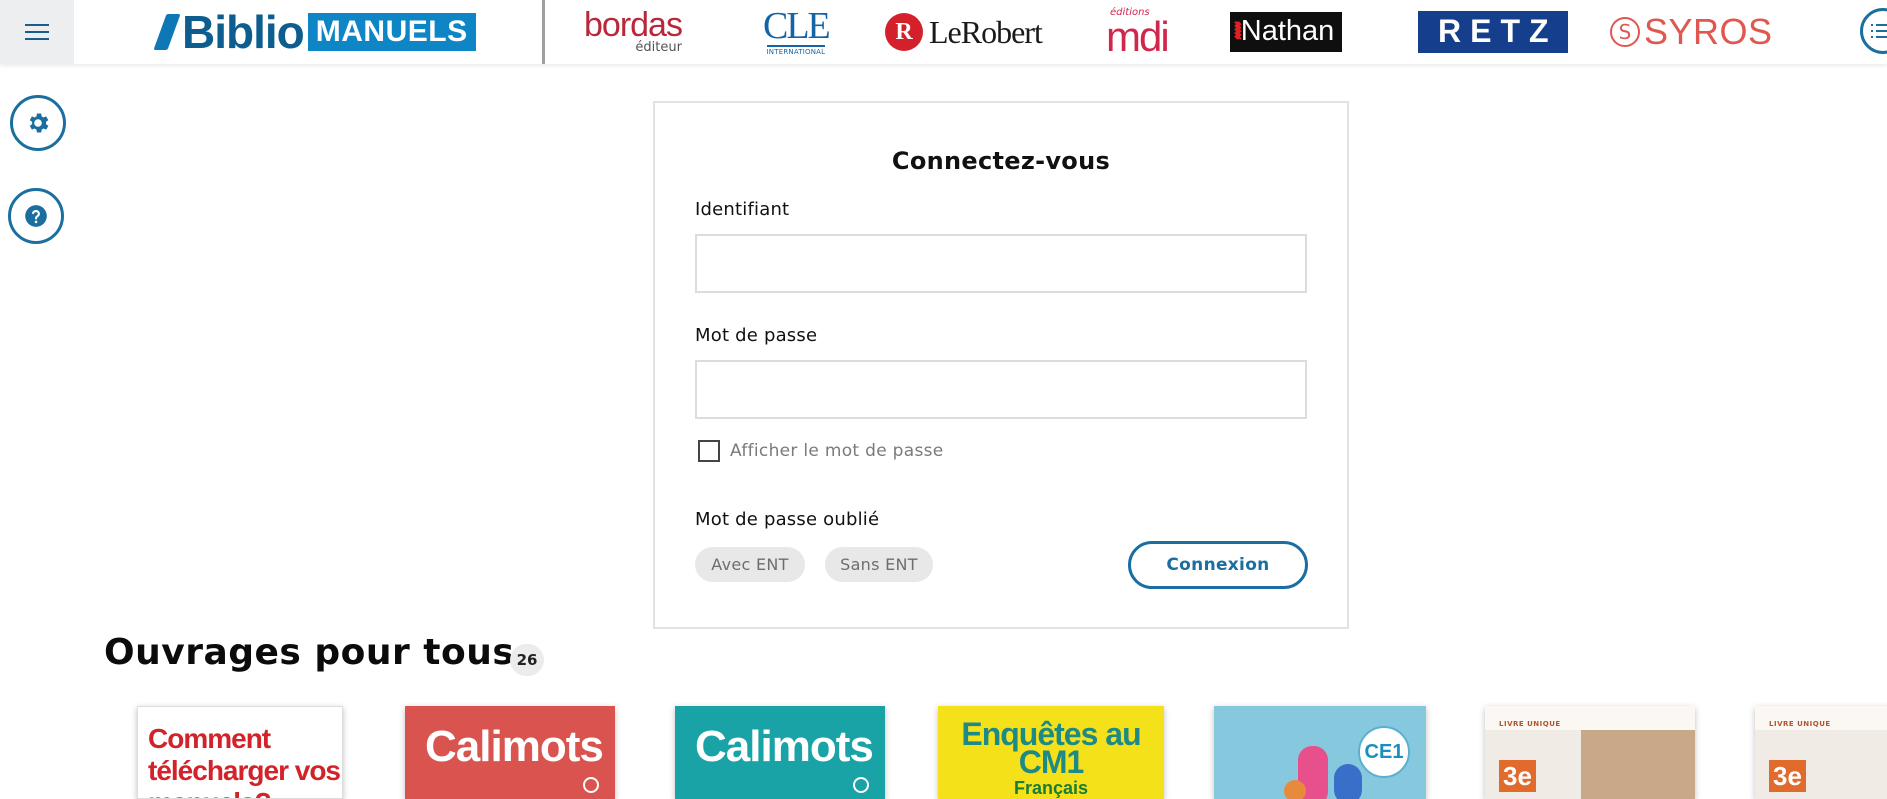 The height and width of the screenshot is (799, 1887). Describe the element at coordinates (1384, 752) in the screenshot. I see `level-badge: CE1` at that location.